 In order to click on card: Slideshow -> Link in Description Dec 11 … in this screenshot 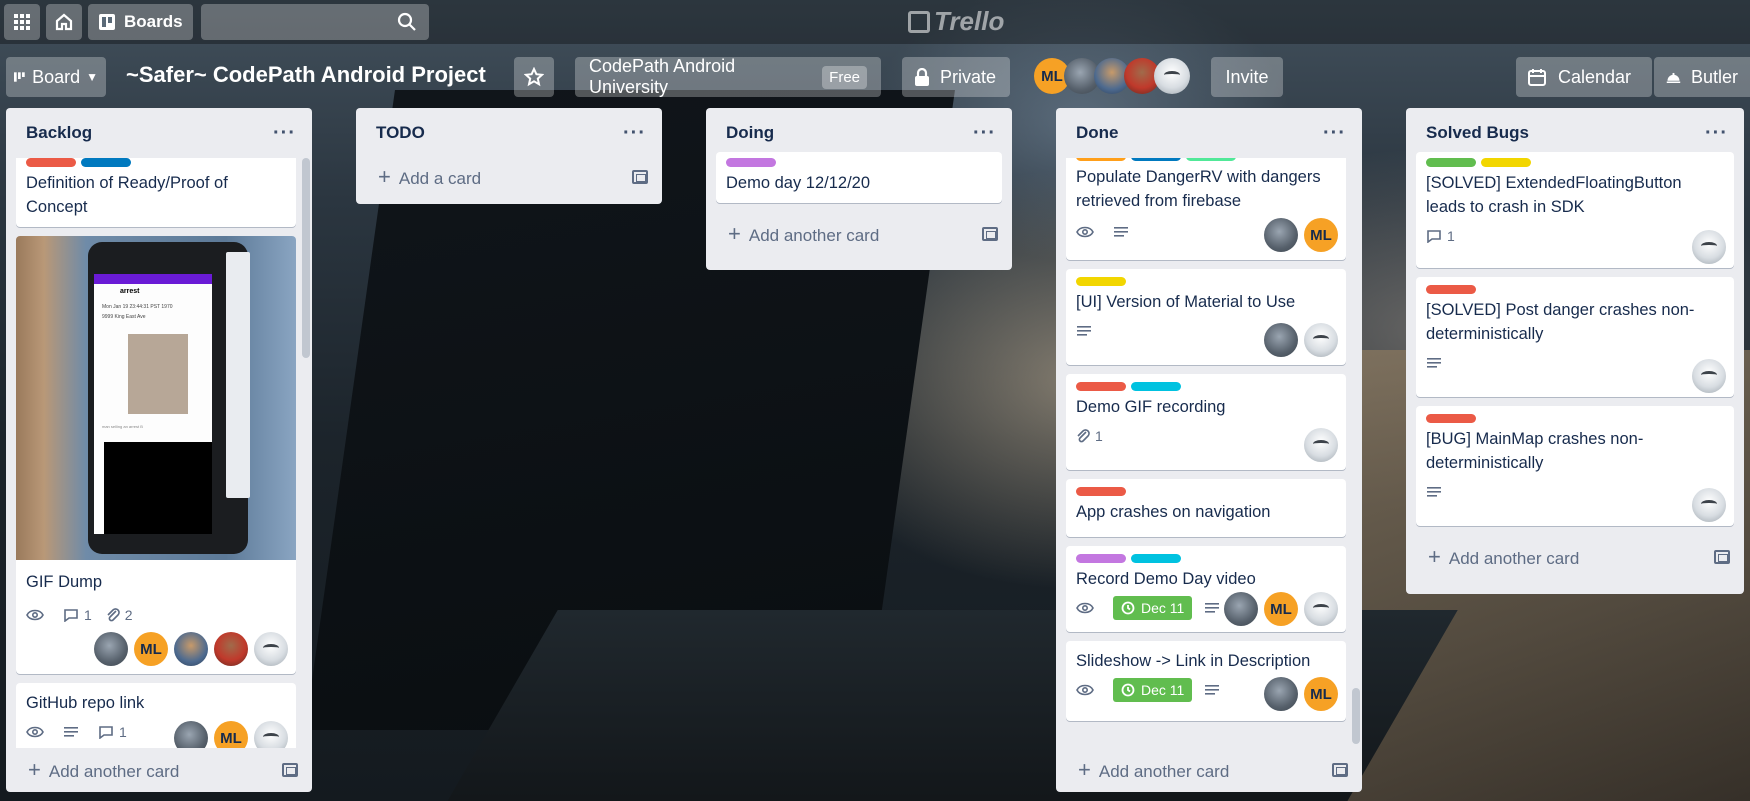, I will do `click(1206, 681)`.